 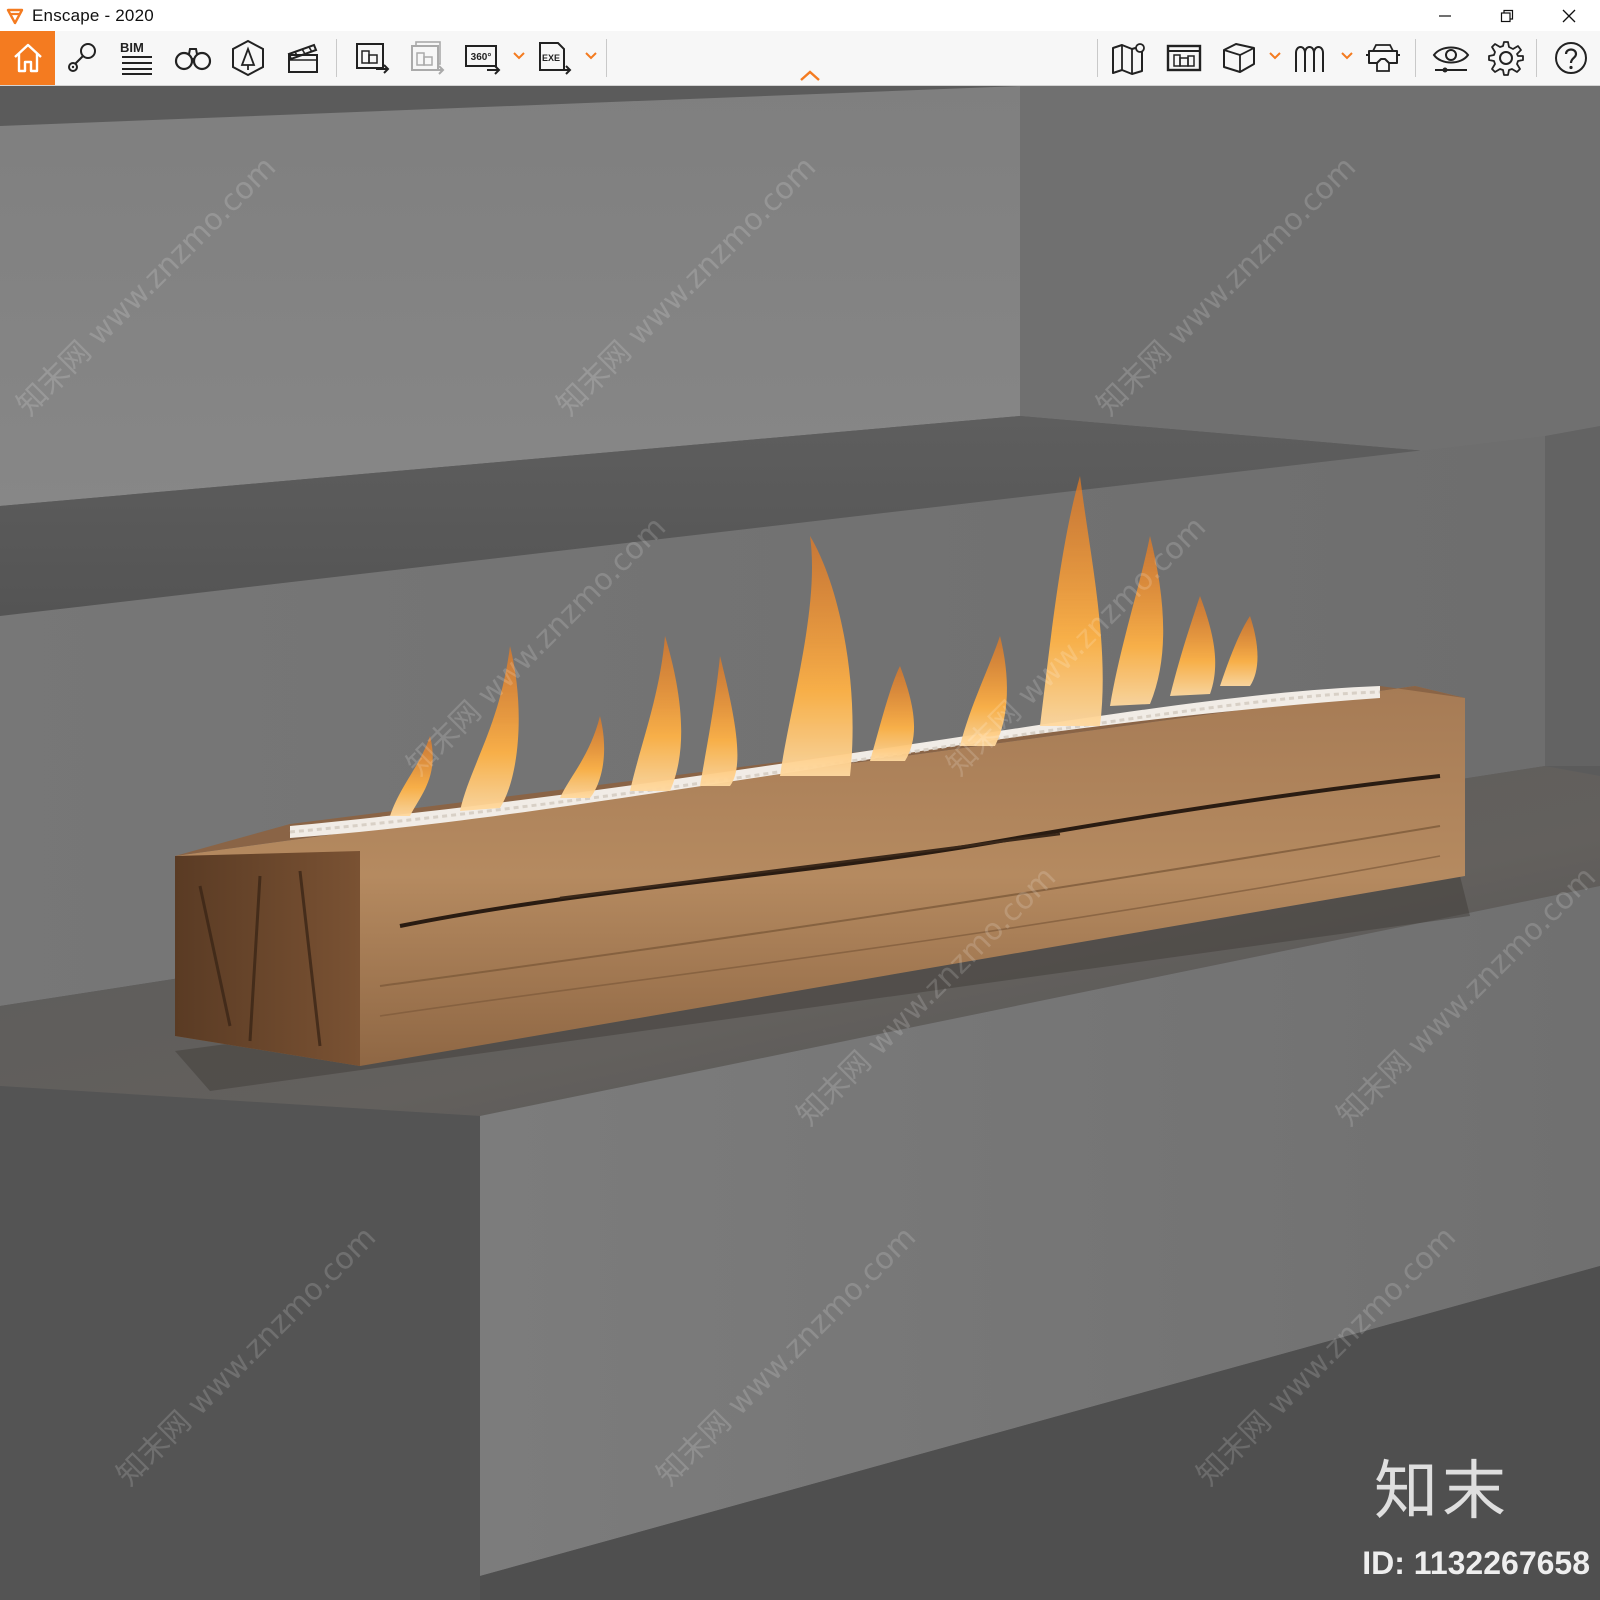 I want to click on svg-text: 360°, so click(x=481, y=57).